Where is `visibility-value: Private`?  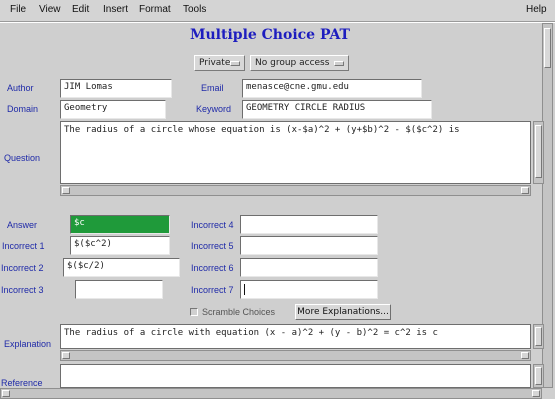
visibility-value: Private is located at coordinates (215, 63).